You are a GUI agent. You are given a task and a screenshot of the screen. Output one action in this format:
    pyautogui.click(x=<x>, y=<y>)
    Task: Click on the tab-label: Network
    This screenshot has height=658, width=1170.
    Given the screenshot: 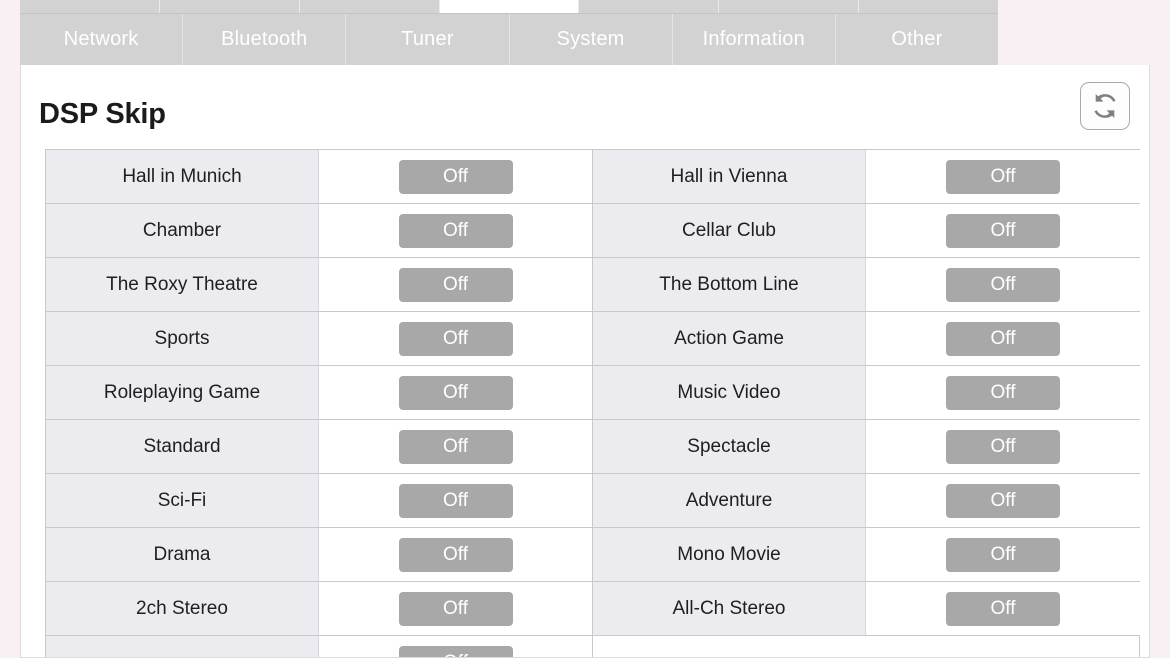 What is the action you would take?
    pyautogui.click(x=101, y=39)
    